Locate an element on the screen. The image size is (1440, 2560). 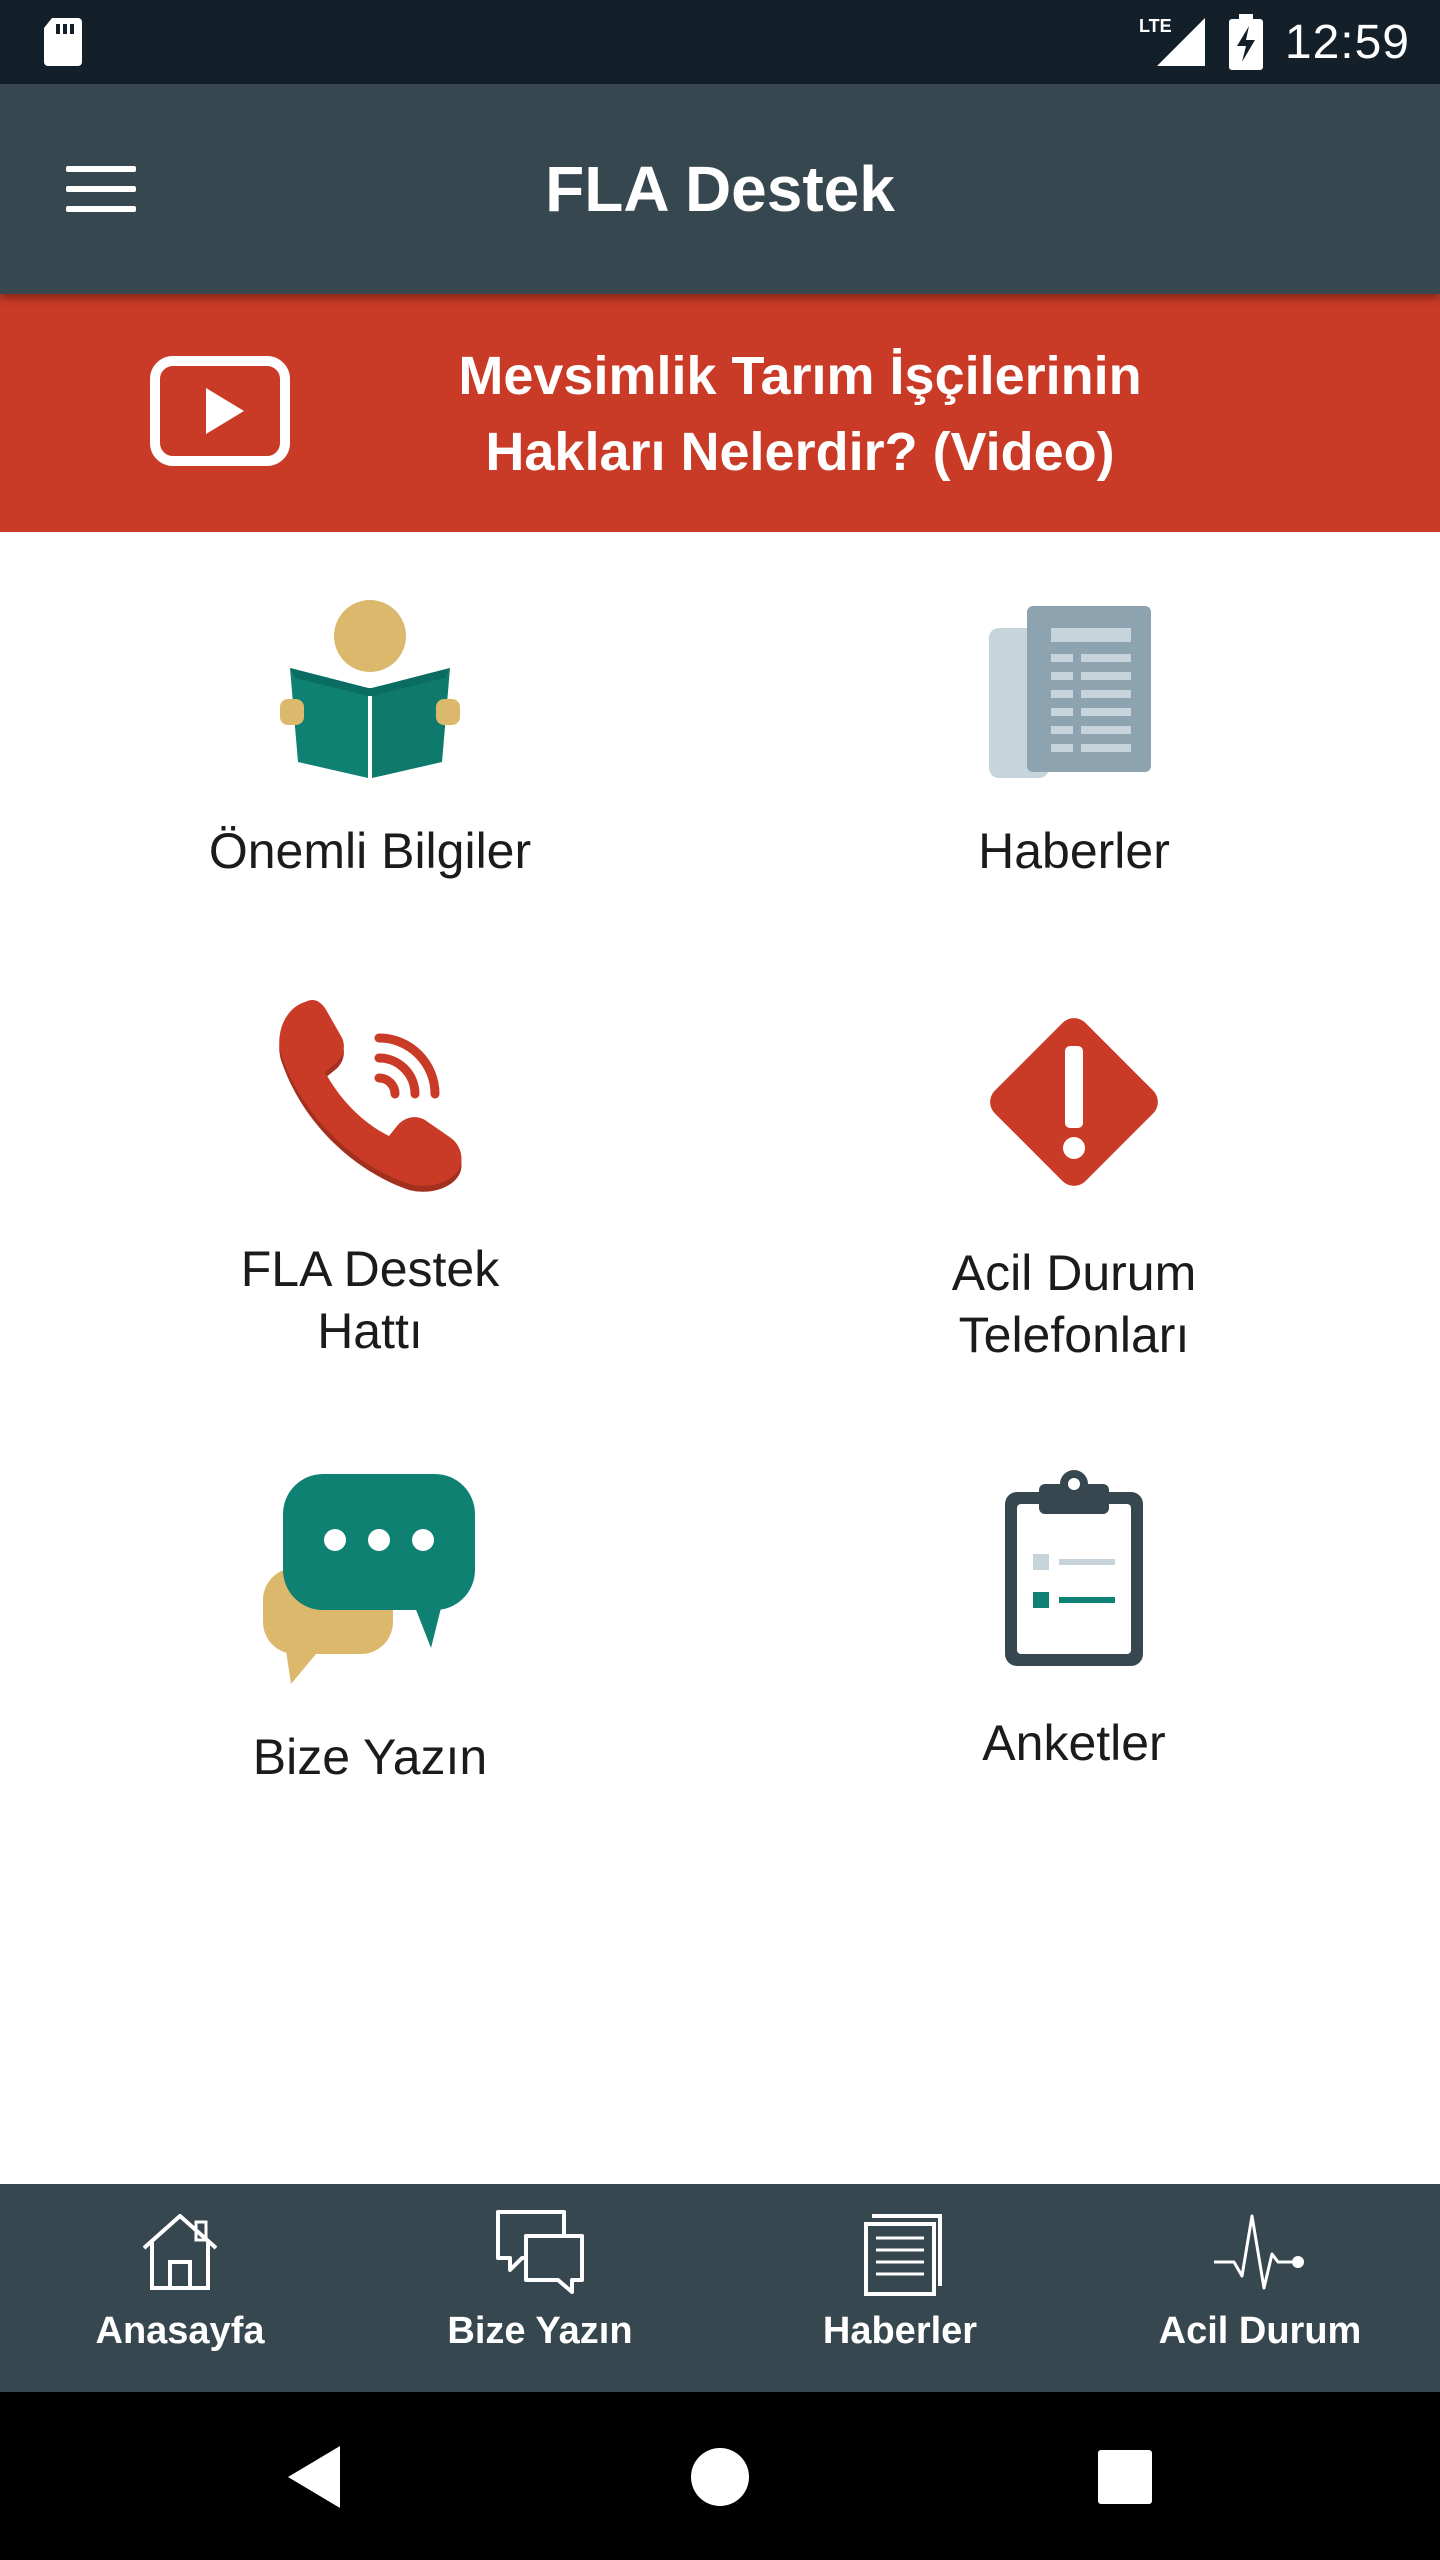
grid-label: Acil Durum Telefonları is located at coordinates (1074, 1304).